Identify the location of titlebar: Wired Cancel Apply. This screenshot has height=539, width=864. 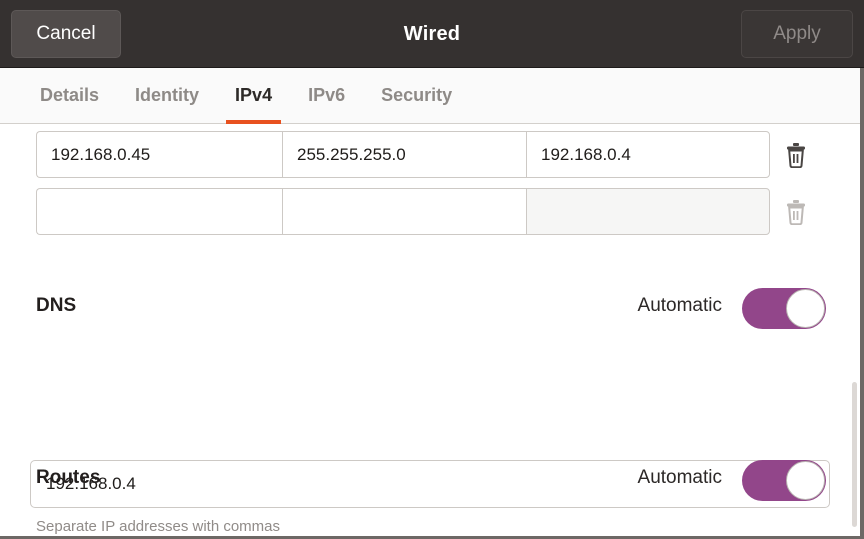
(432, 34).